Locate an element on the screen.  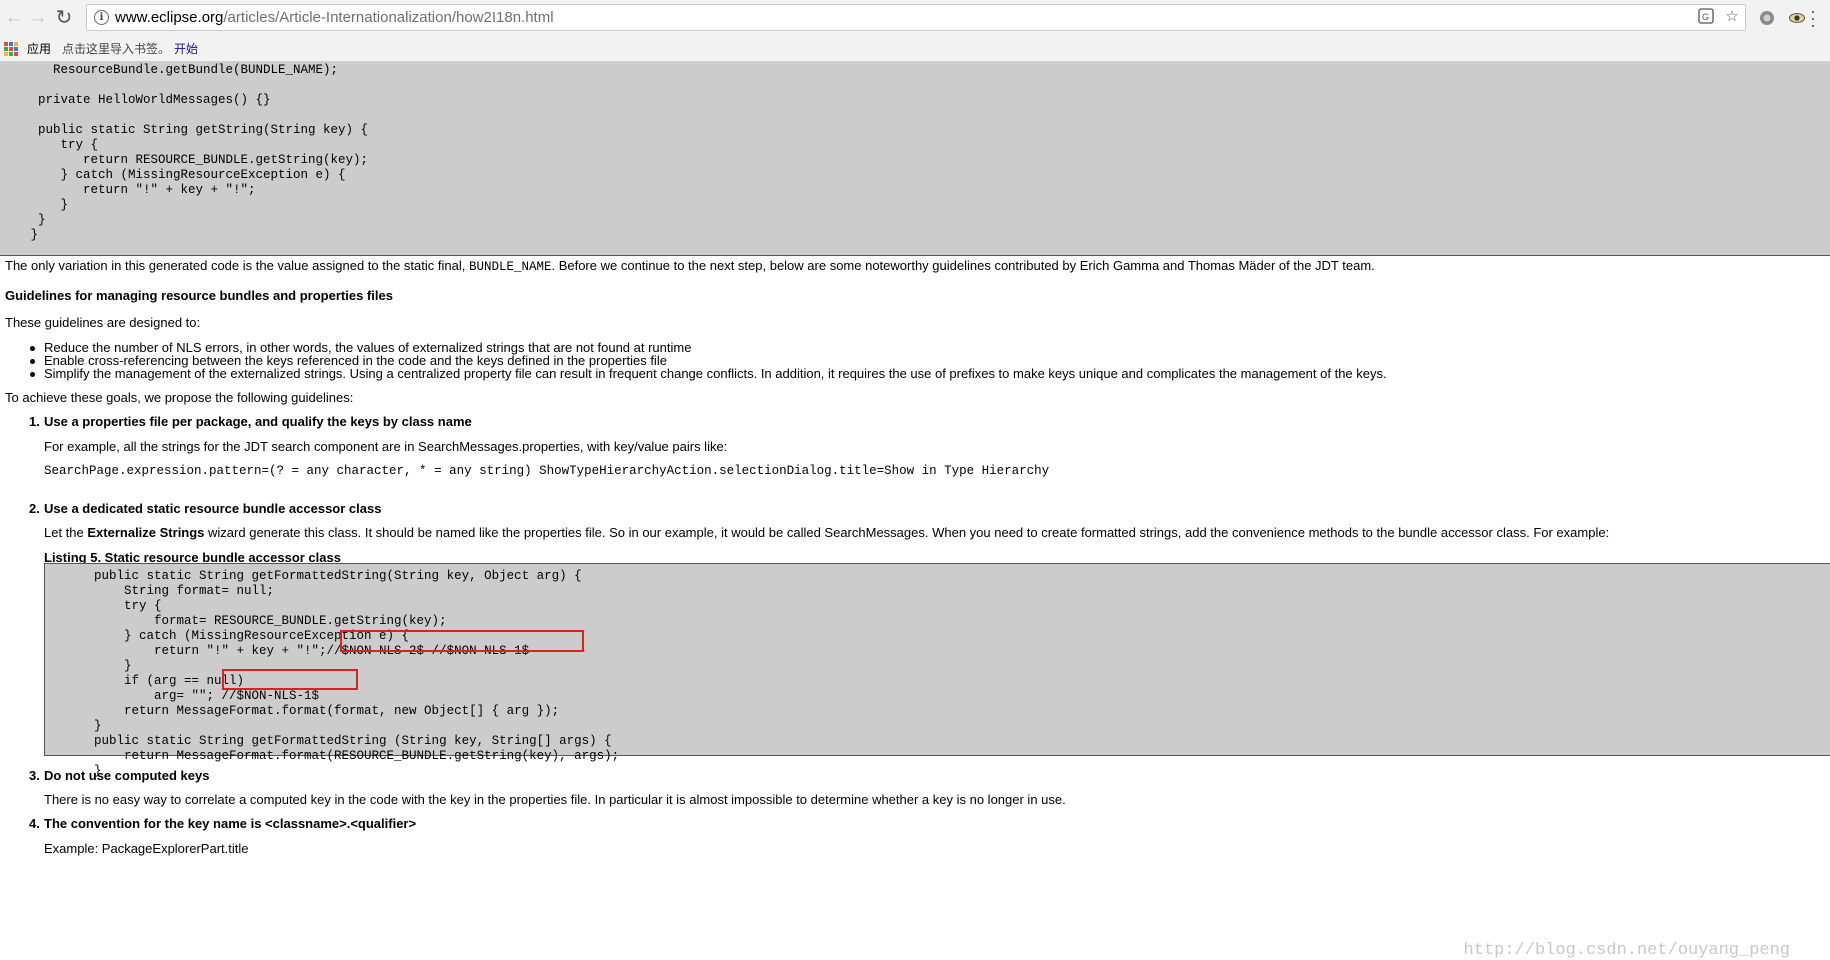
svg-text: G is located at coordinates (1705, 17).